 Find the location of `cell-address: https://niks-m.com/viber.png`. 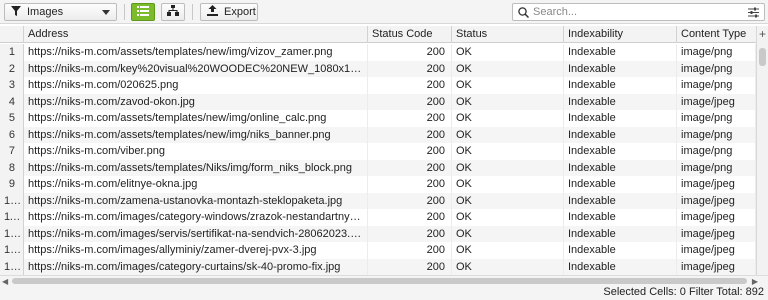

cell-address: https://niks-m.com/viber.png is located at coordinates (196, 151).